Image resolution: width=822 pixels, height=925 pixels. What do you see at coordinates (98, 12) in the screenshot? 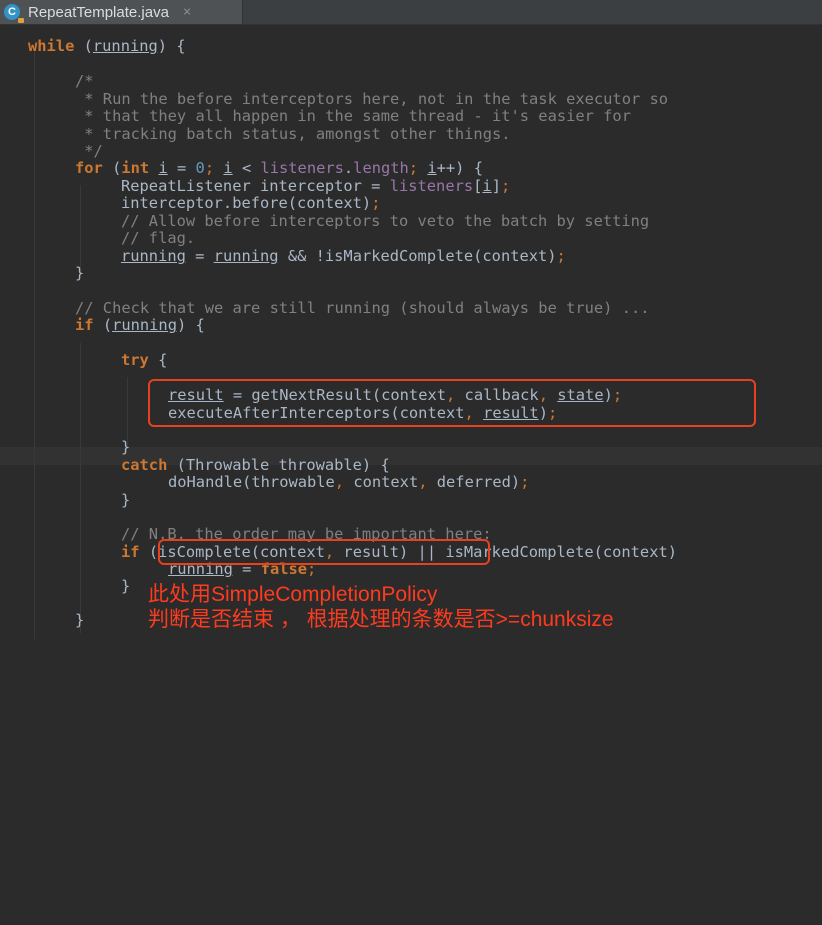
I see `tab-title: RepeatTemplate.java` at bounding box center [98, 12].